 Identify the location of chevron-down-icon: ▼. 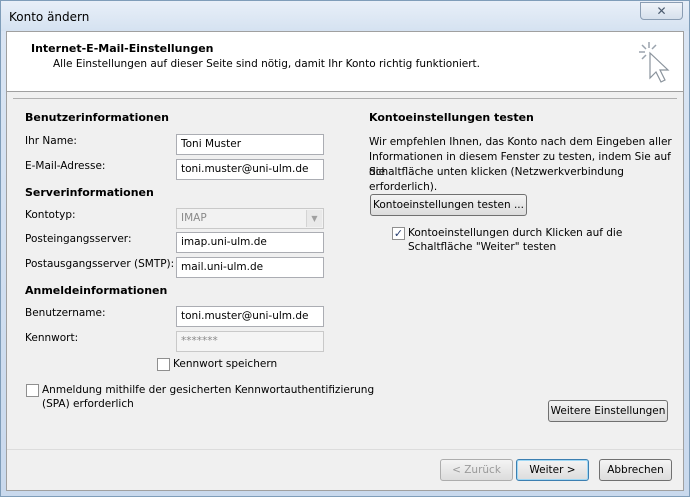
(314, 218).